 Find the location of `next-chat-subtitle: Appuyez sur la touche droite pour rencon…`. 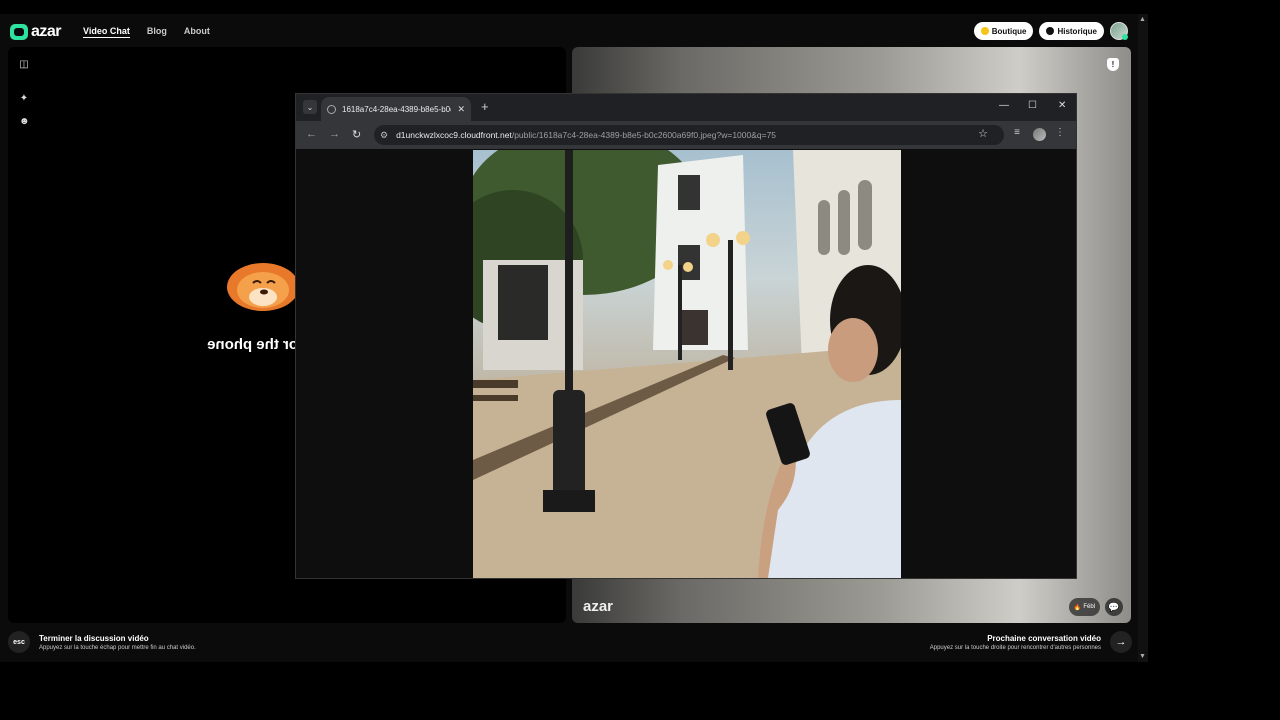

next-chat-subtitle: Appuyez sur la touche droite pour rencon… is located at coordinates (1015, 647).